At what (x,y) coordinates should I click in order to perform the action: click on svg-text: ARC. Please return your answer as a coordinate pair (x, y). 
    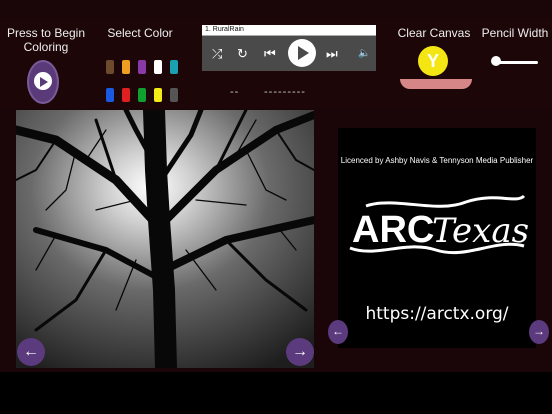
    Looking at the image, I should click on (393, 230).